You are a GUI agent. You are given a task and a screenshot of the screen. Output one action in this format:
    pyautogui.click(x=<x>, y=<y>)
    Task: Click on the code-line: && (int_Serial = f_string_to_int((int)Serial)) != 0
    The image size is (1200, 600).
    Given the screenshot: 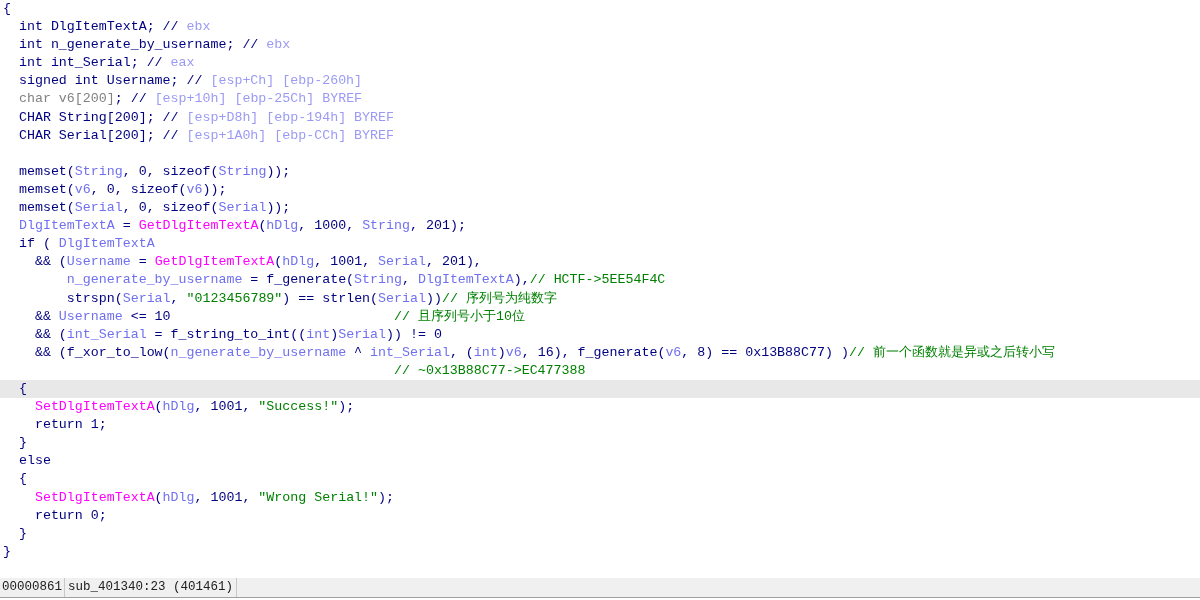 What is the action you would take?
    pyautogui.click(x=238, y=334)
    